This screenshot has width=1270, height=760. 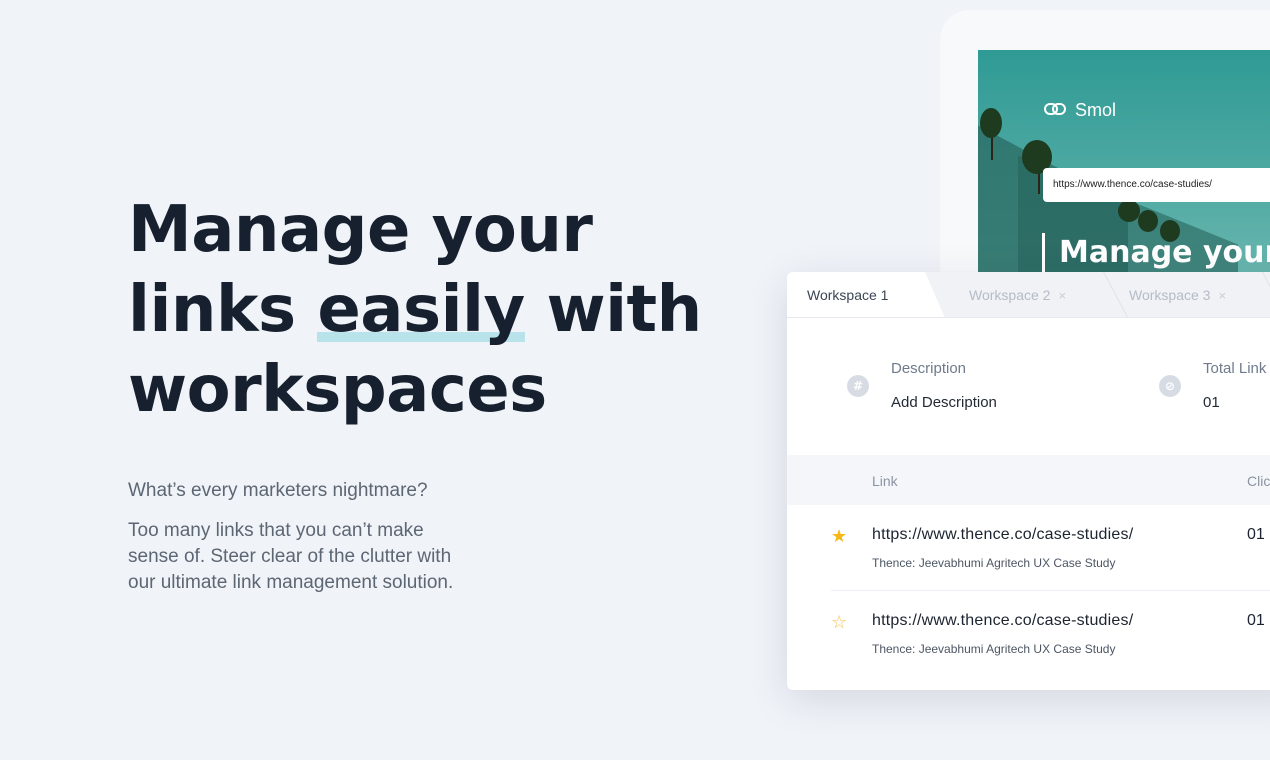 I want to click on tab-workspace-3: Workspace 3 ×, so click(x=1177, y=294).